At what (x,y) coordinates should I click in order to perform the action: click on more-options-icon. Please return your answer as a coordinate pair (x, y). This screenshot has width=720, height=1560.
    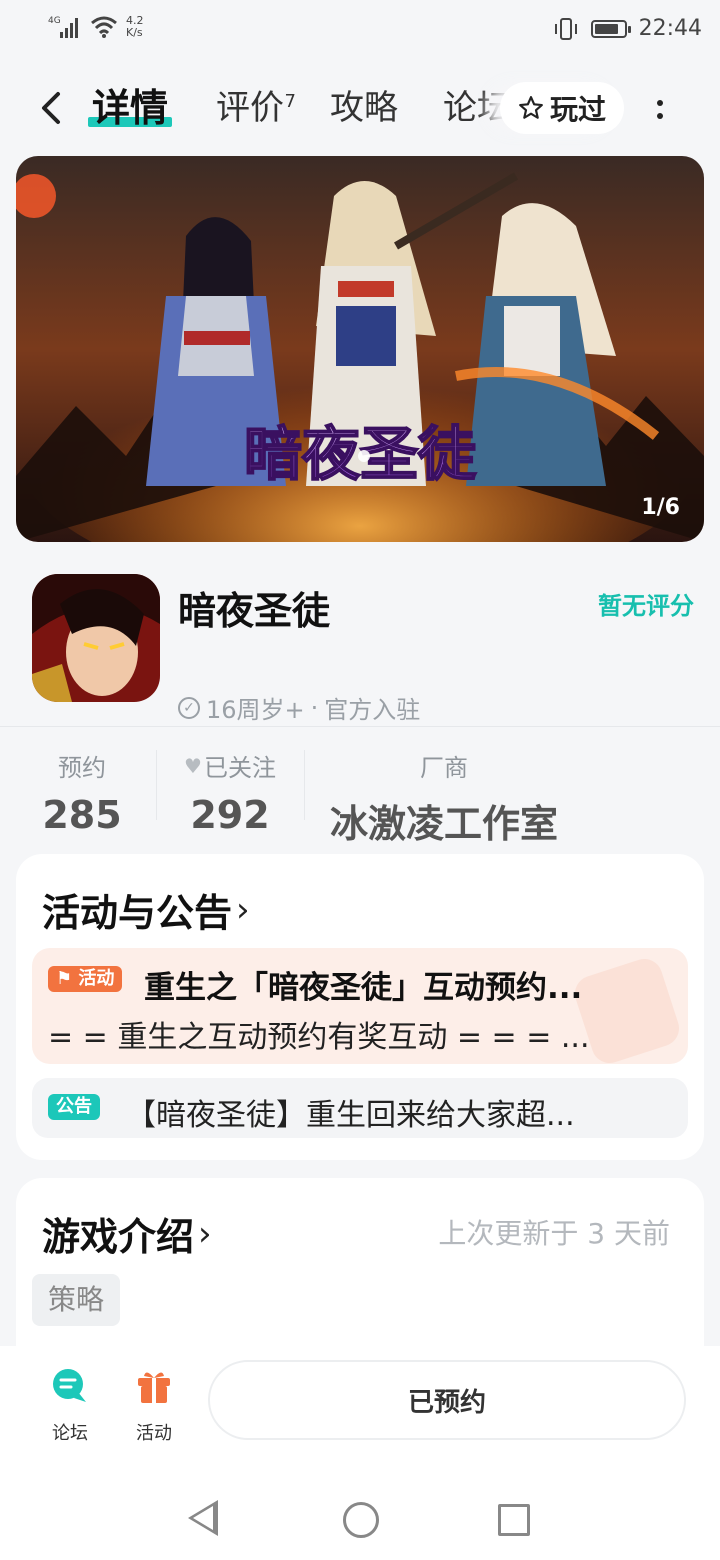
    Looking at the image, I should click on (660, 109).